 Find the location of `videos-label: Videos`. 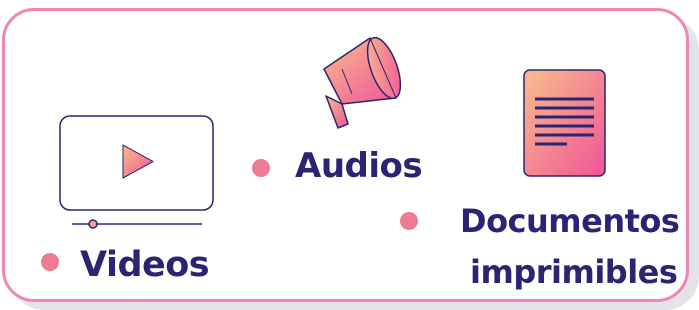

videos-label: Videos is located at coordinates (145, 265).